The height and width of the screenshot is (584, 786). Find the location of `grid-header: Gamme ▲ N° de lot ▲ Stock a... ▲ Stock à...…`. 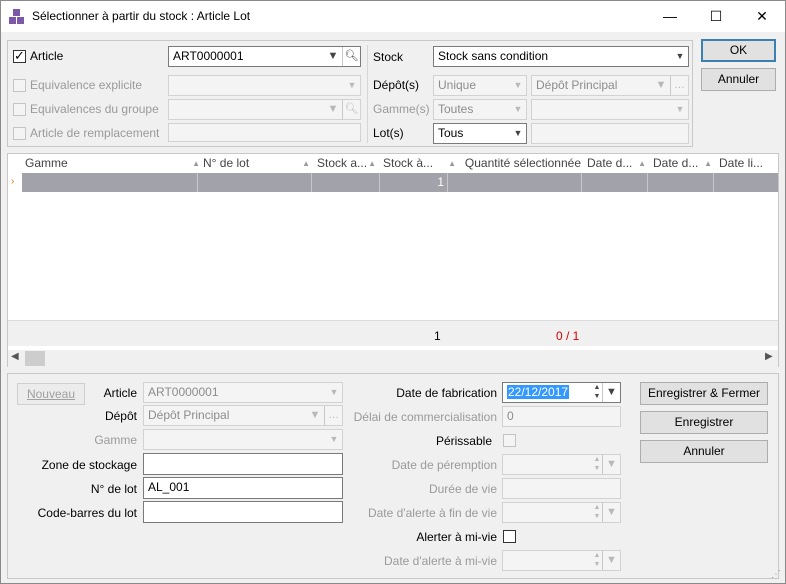

grid-header: Gamme ▲ N° de lot ▲ Stock a... ▲ Stock à...… is located at coordinates (393, 163).